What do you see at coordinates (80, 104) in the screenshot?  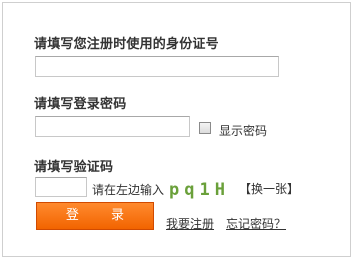 I see `password-label: 请填写登录密码` at bounding box center [80, 104].